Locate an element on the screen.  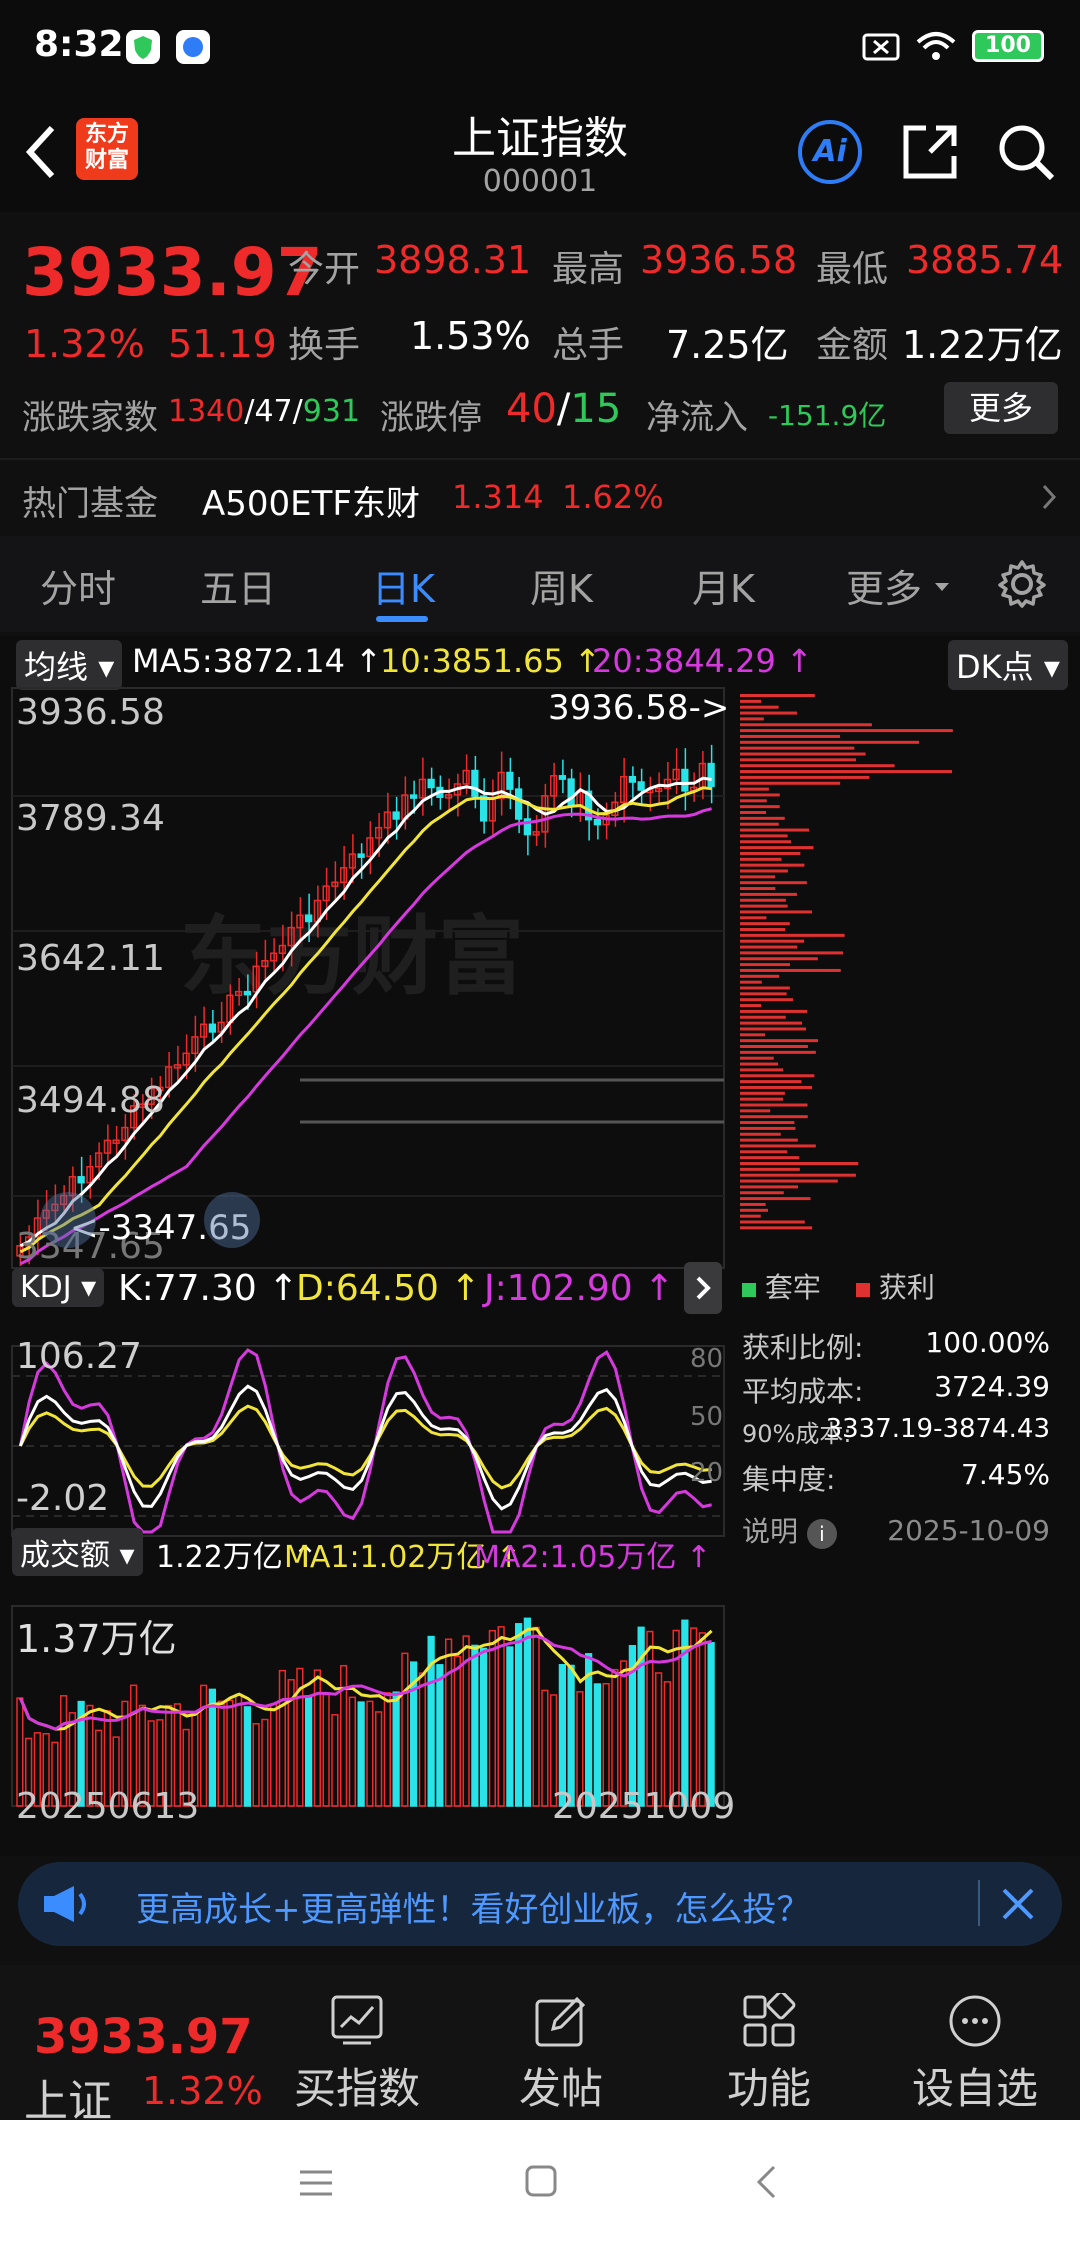
bottom-nav: 3933.97 上证 1.32% 买指数 发帖 功能 设自选 is located at coordinates (540, 2046).